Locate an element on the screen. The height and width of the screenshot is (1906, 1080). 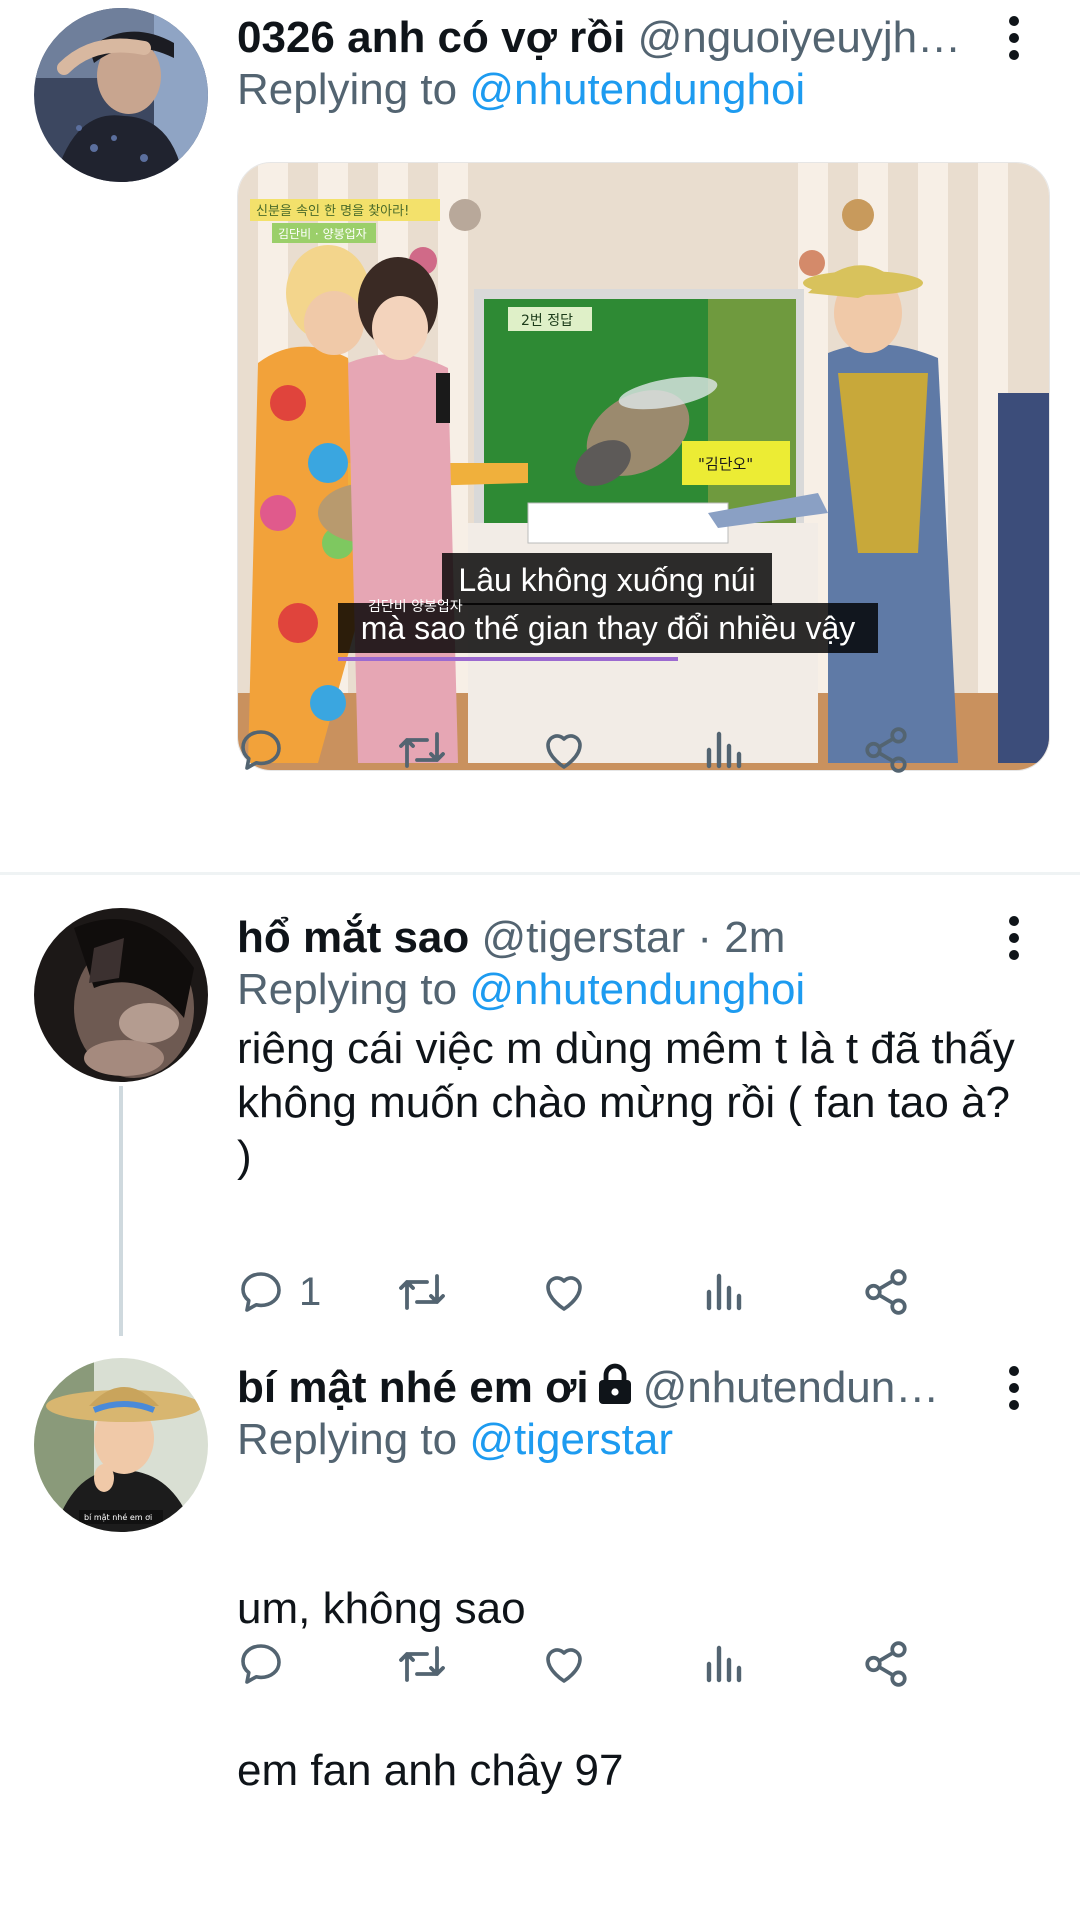
reply-count: 1 is located at coordinates (310, 1291).